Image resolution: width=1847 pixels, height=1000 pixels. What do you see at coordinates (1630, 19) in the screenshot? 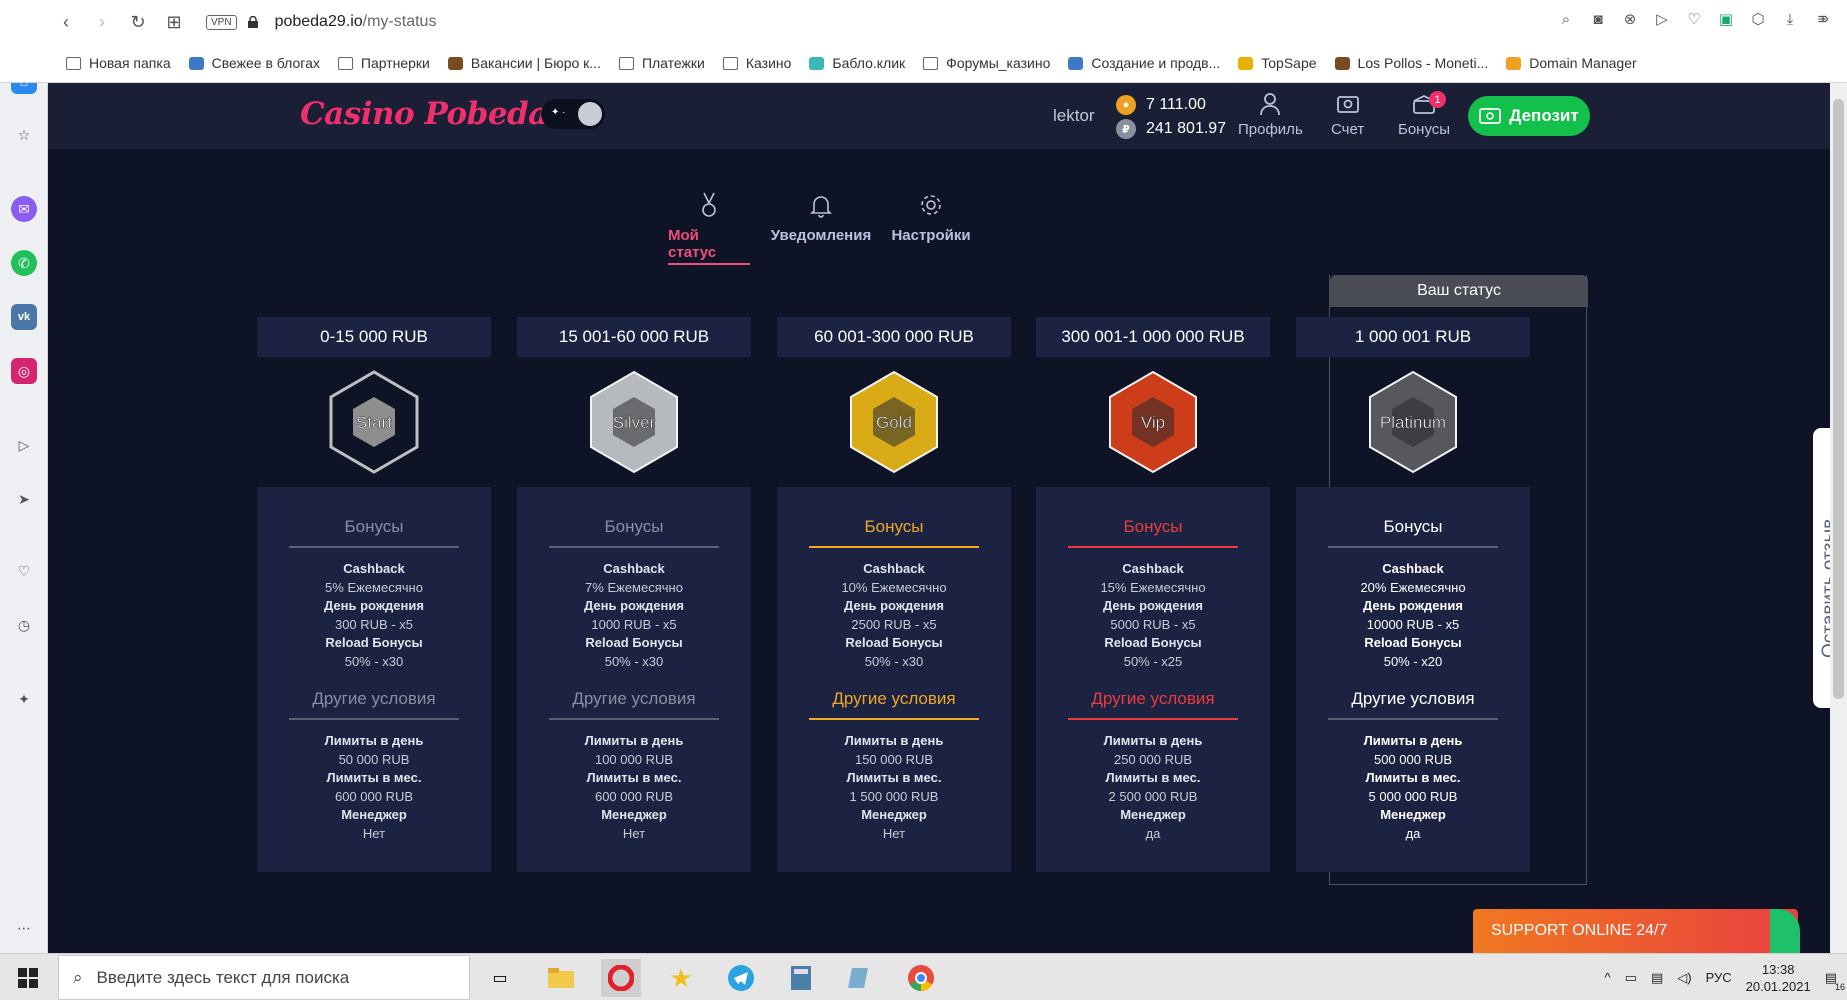
I see `block-icon: ⊗` at bounding box center [1630, 19].